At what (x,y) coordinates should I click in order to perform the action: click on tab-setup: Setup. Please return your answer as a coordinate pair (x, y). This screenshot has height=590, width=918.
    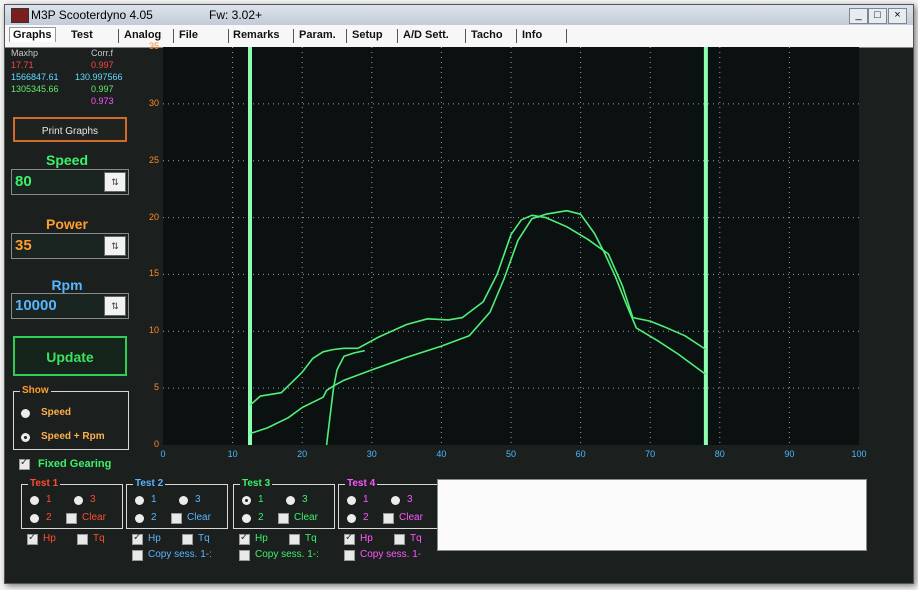
    Looking at the image, I should click on (367, 35).